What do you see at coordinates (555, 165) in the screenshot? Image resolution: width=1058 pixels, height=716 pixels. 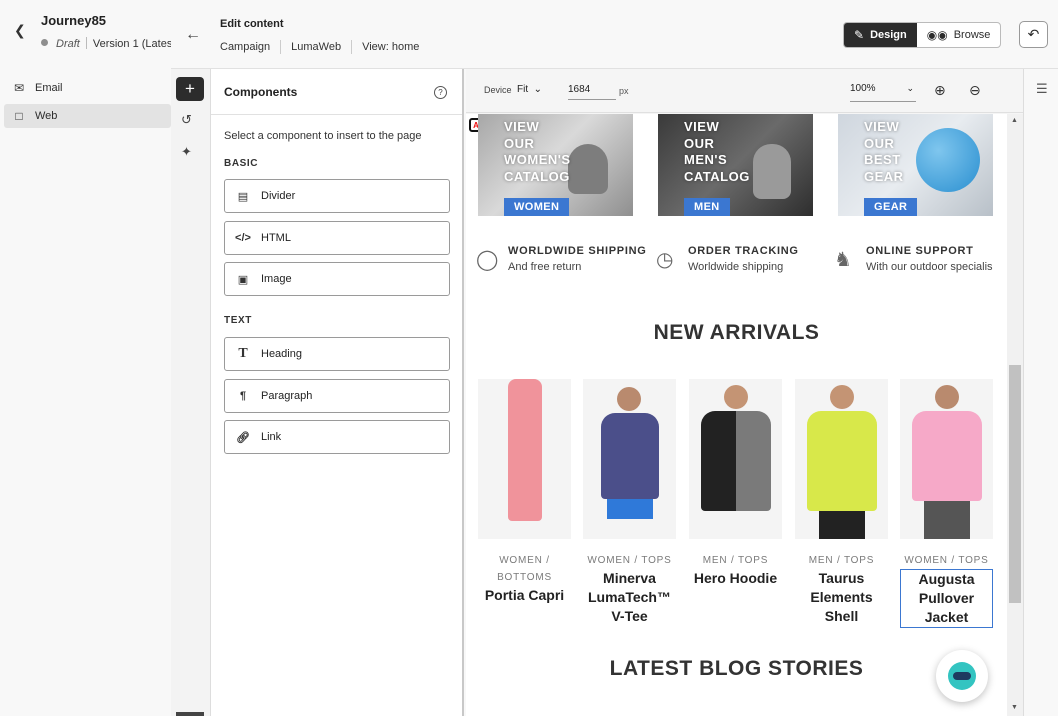 I see `promo-women: VIEW OUR WOMEN'S CATALOG WOMEN` at bounding box center [555, 165].